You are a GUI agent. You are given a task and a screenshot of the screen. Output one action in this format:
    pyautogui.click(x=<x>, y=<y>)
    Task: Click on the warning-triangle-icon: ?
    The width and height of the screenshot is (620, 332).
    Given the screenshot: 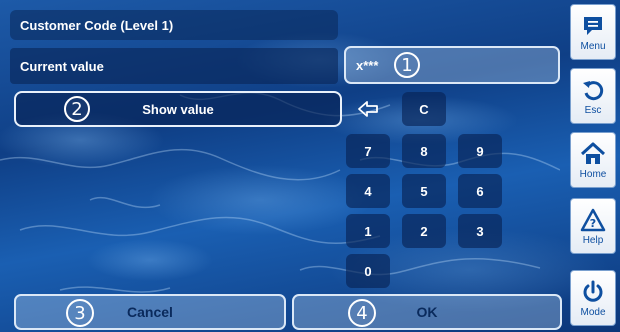 What is the action you would take?
    pyautogui.click(x=593, y=219)
    